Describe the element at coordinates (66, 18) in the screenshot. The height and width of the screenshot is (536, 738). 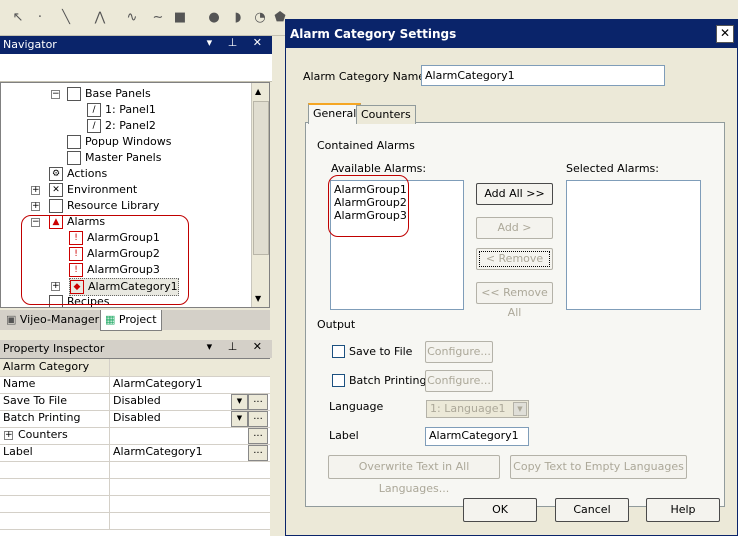
I see `line-tool-icon: ╲` at that location.